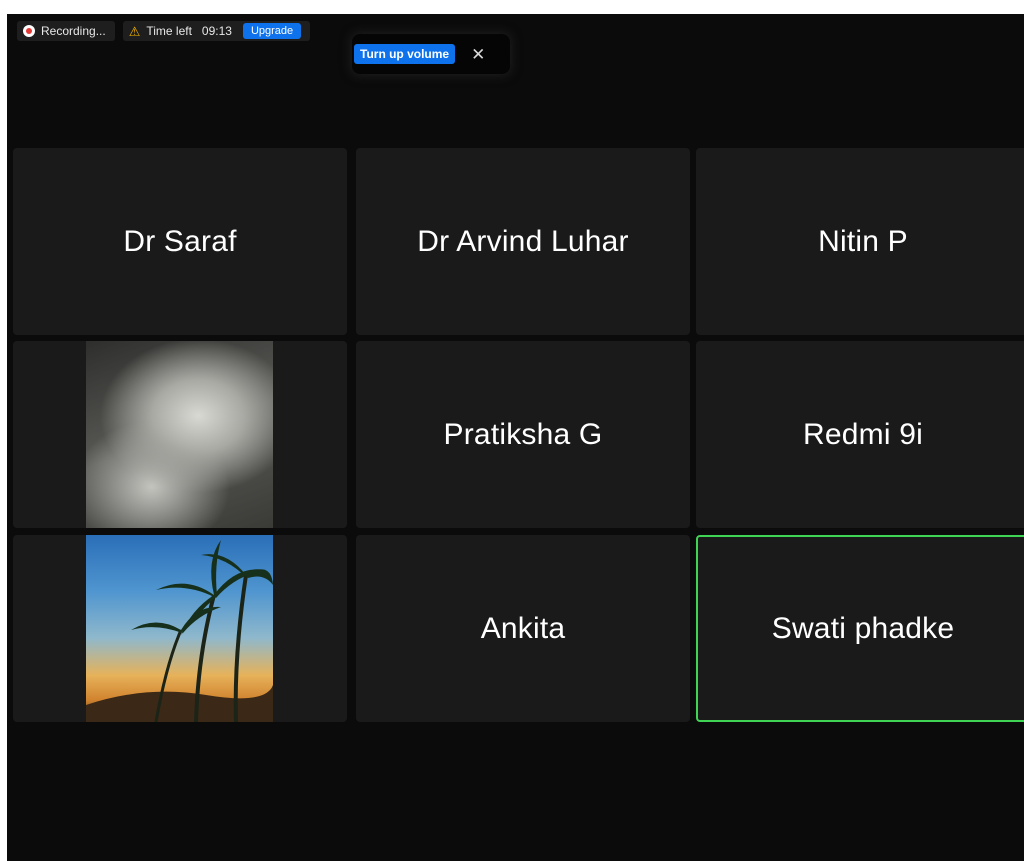 Image resolution: width=1024 pixels, height=861 pixels. What do you see at coordinates (134, 31) in the screenshot?
I see `warning-icon: ⚠` at bounding box center [134, 31].